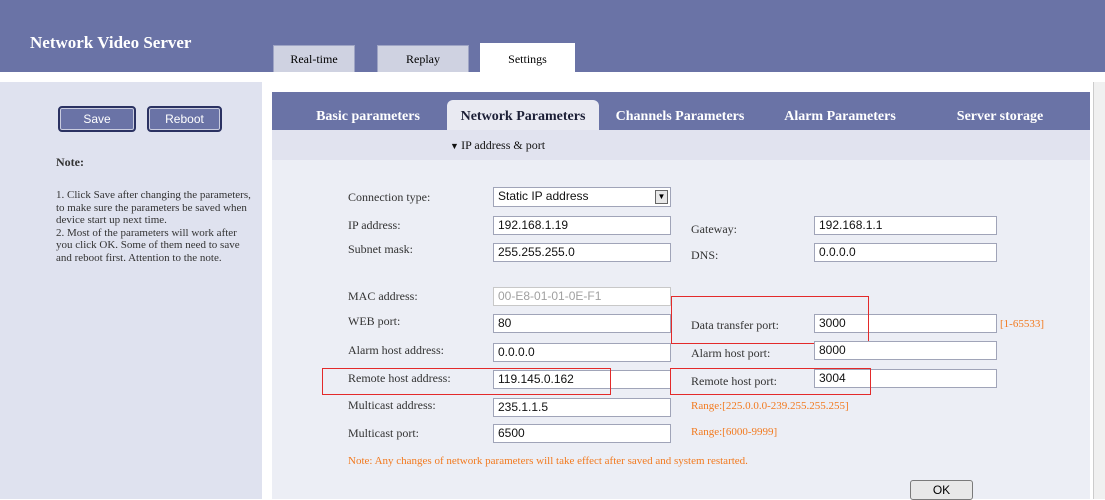  Describe the element at coordinates (941, 490) in the screenshot. I see `ok-button: OK` at that location.